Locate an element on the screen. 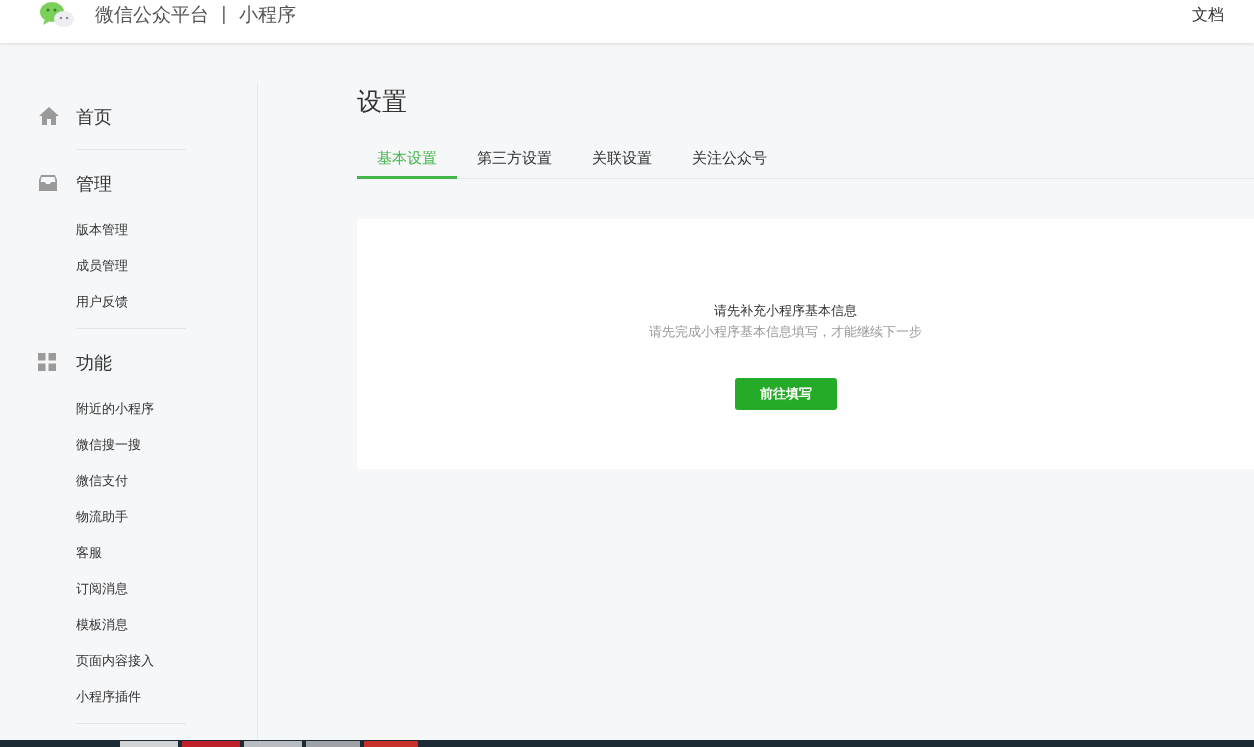 This screenshot has width=1254, height=747. docs-link: 文档 is located at coordinates (1208, 14).